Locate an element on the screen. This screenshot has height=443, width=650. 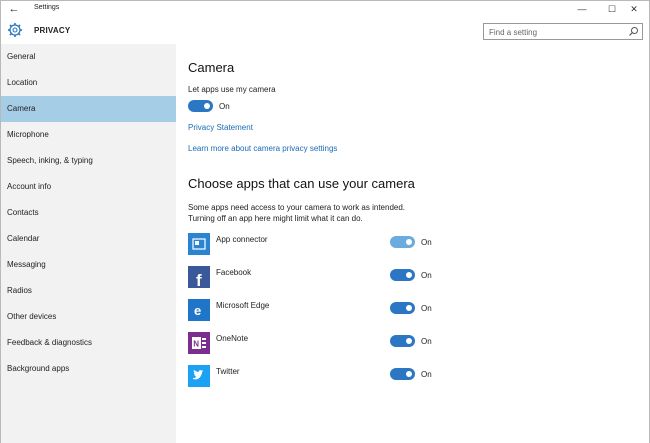
sidebar-item-calendar: Calendar is located at coordinates (88, 239).